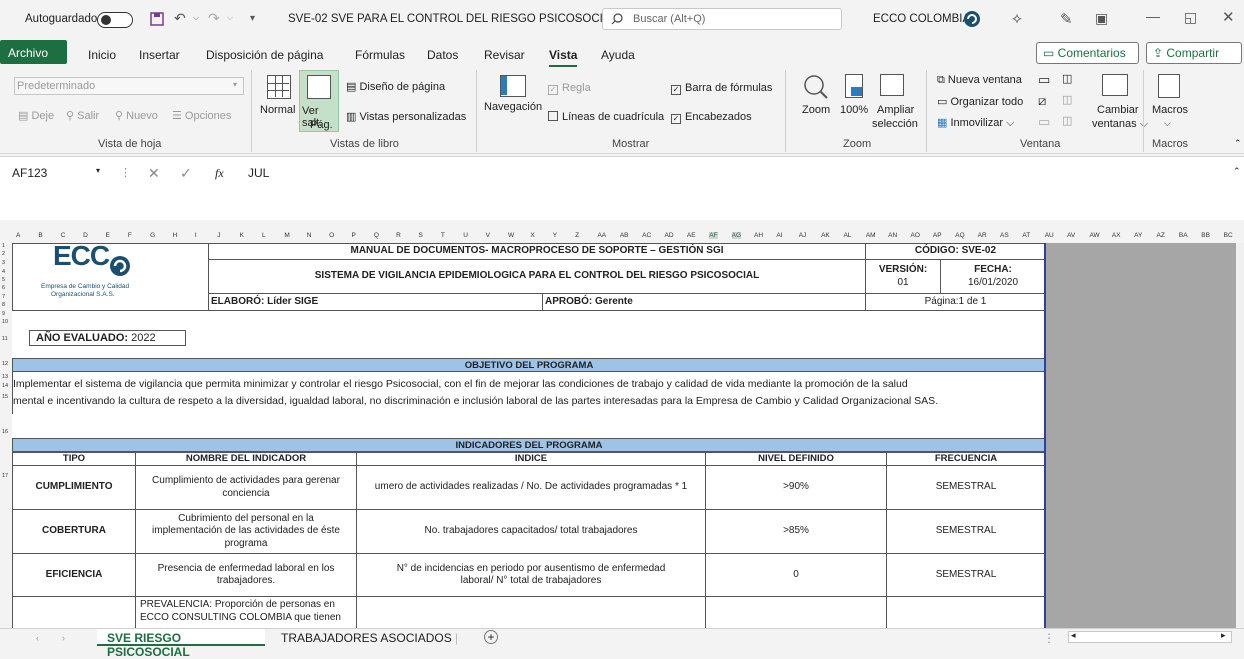  I want to click on column-header: AY, so click(1138, 235).